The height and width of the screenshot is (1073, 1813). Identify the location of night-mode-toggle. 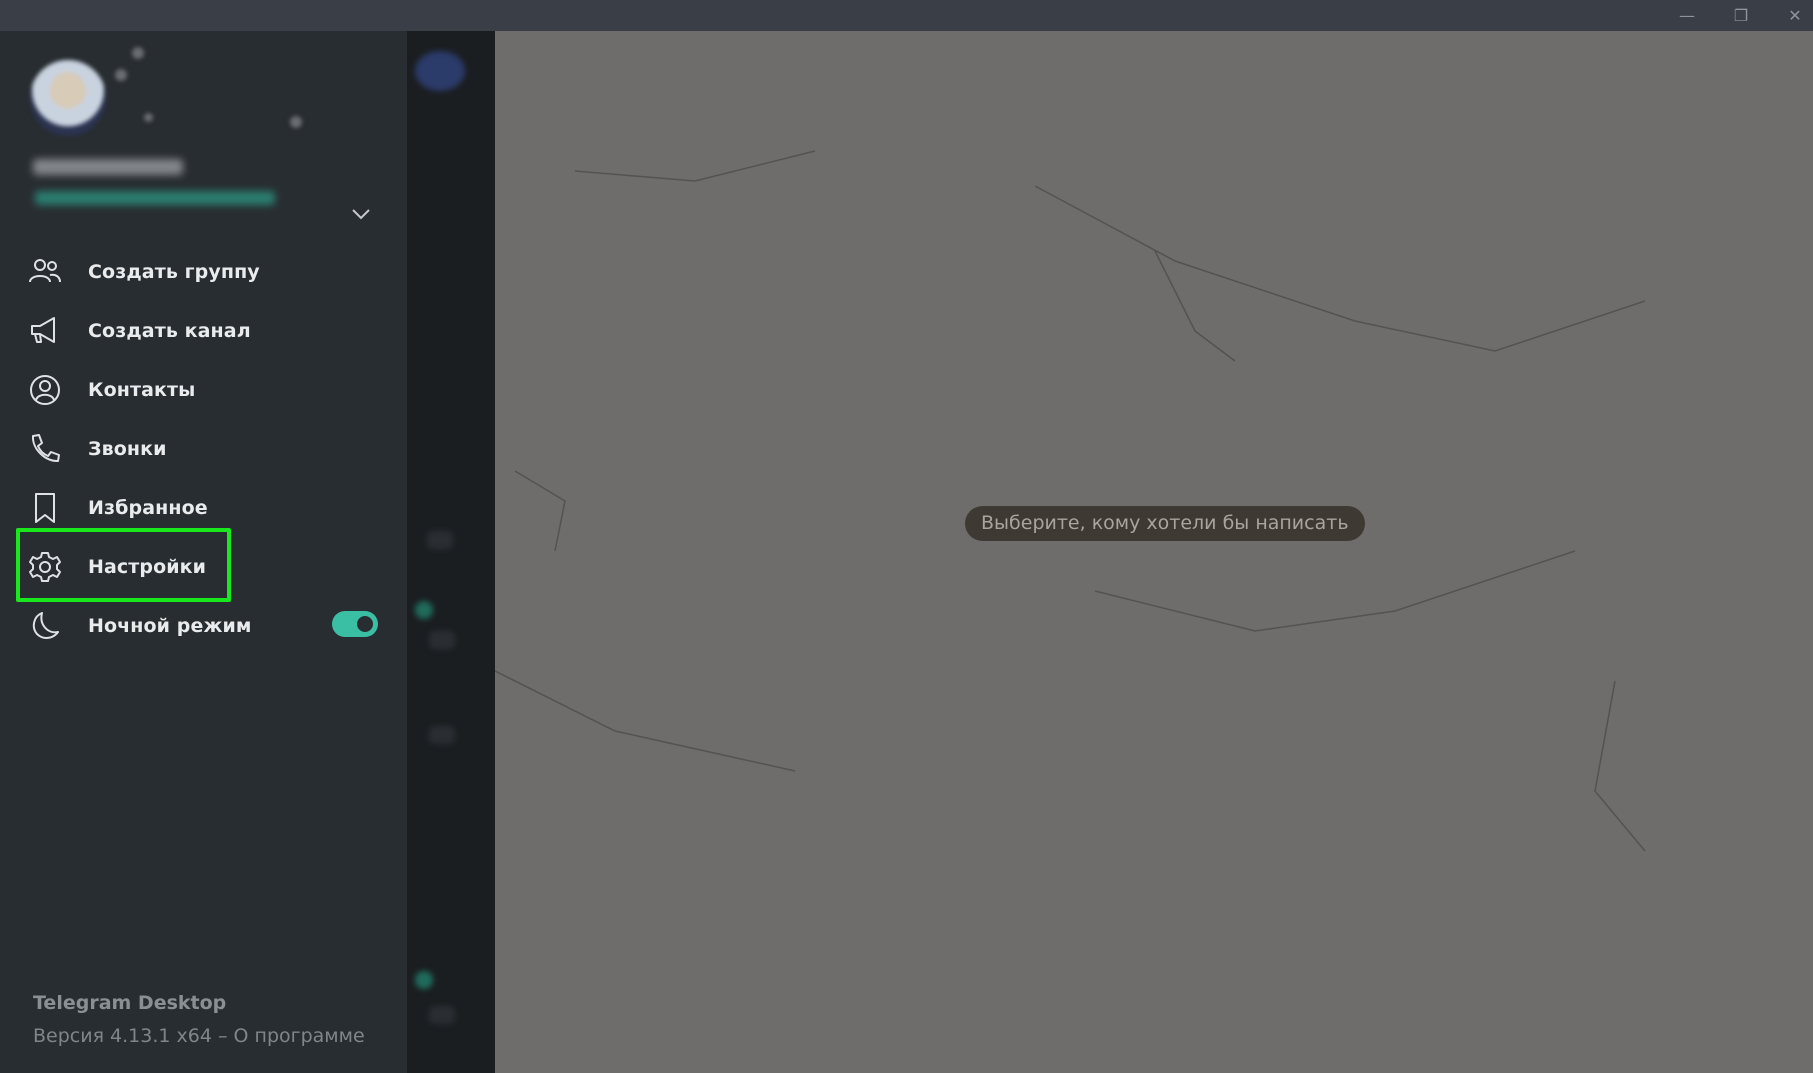
(355, 624).